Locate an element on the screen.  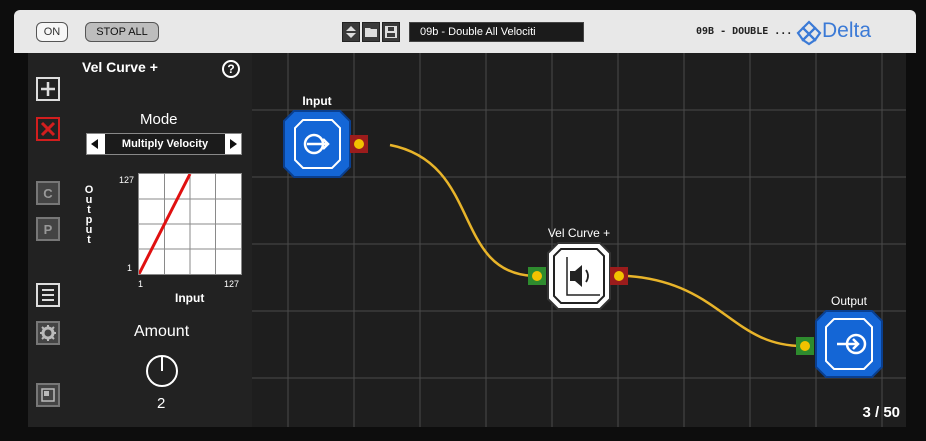
left-toolbar: C P is located at coordinates (52, 240).